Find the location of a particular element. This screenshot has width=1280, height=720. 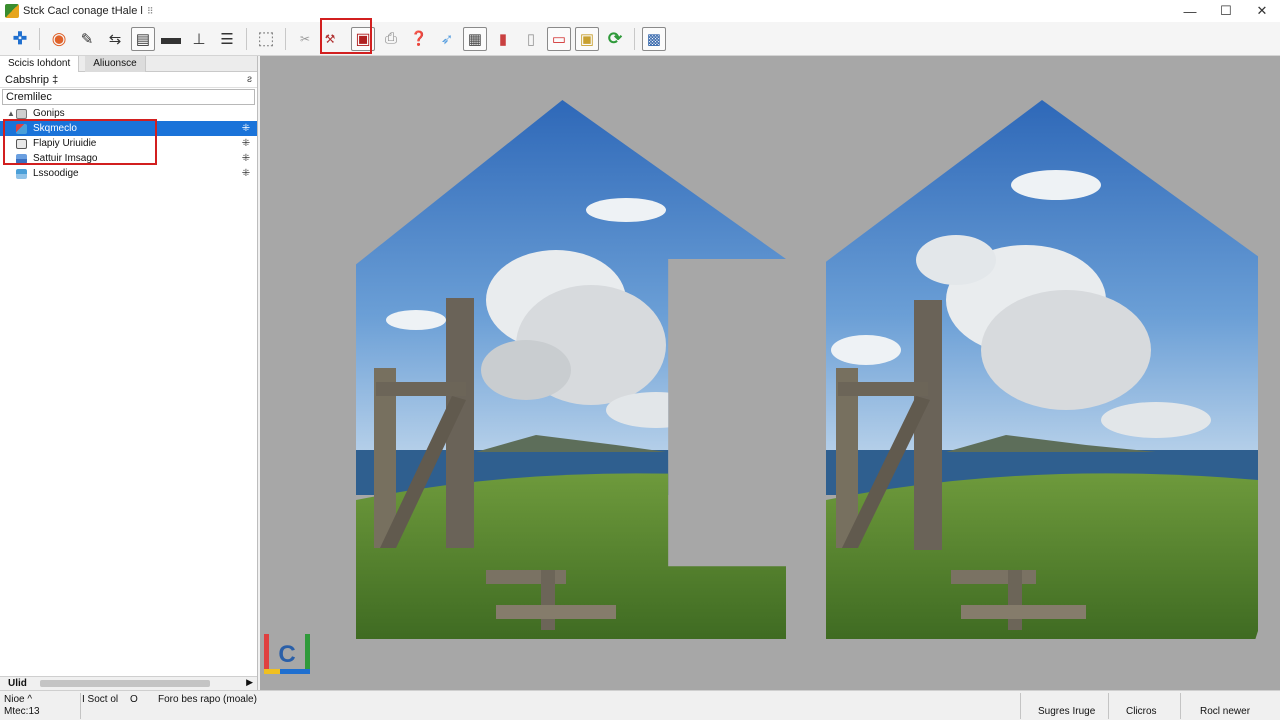

tab-aliuonsce: Aliuonsce is located at coordinates (115, 64).